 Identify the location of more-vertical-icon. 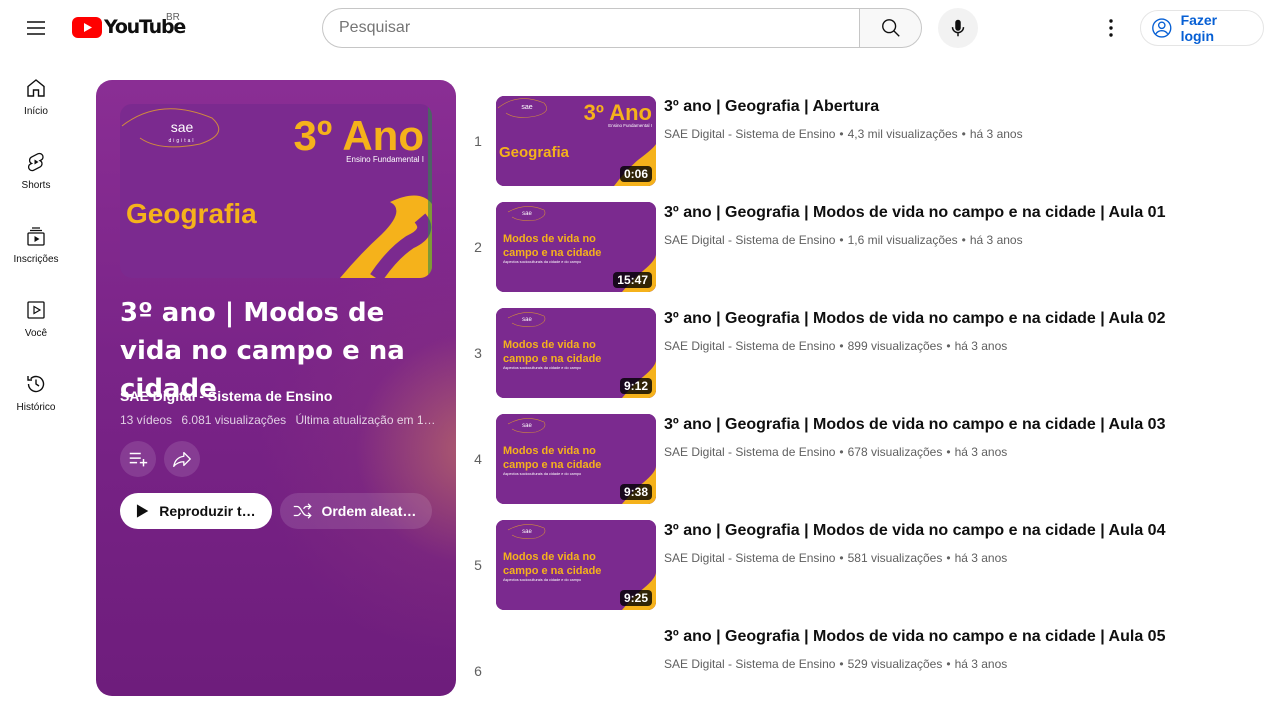
(1111, 28).